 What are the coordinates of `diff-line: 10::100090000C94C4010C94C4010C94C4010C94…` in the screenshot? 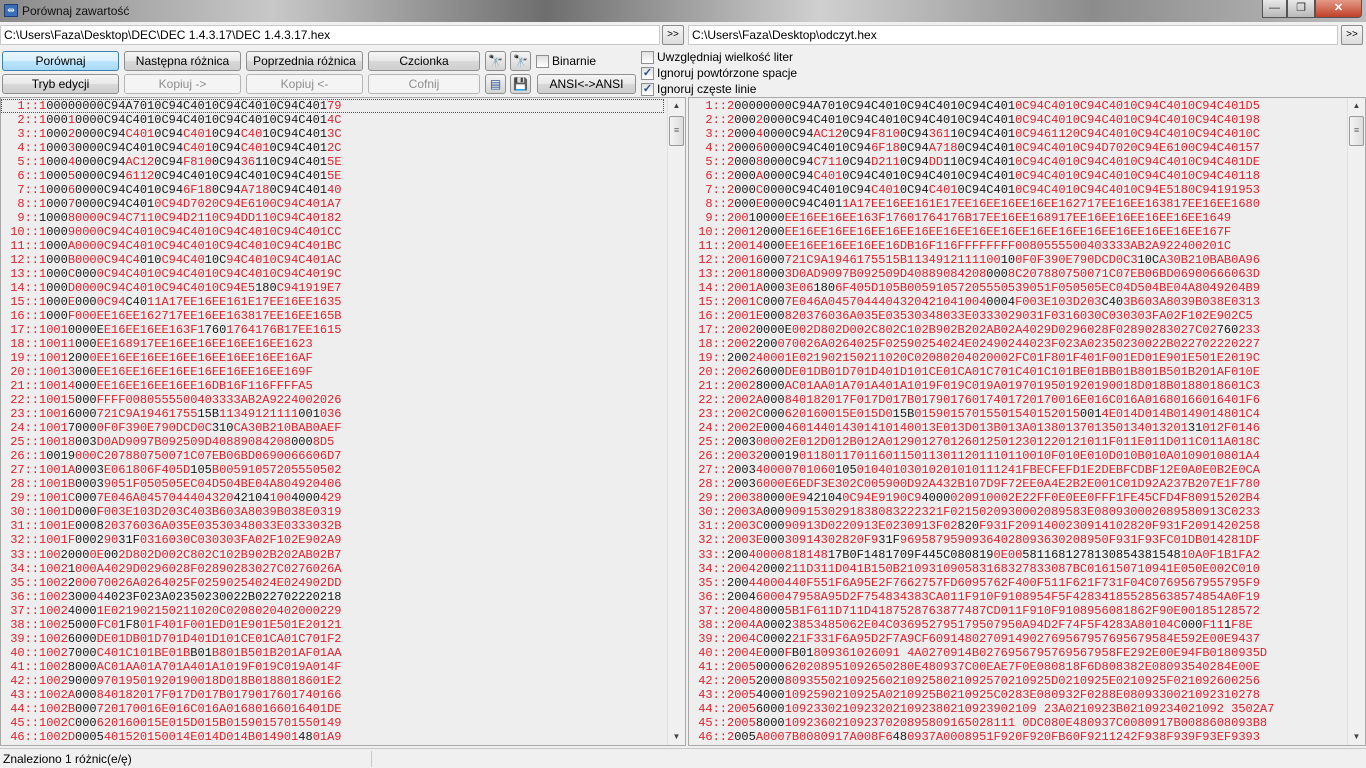 It's located at (332, 232).